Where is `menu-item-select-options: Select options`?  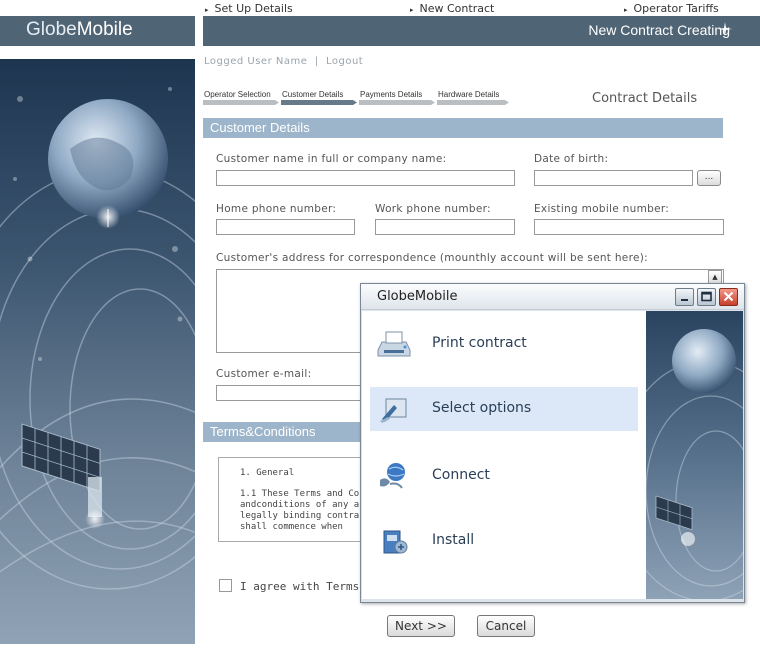 menu-item-select-options: Select options is located at coordinates (504, 409).